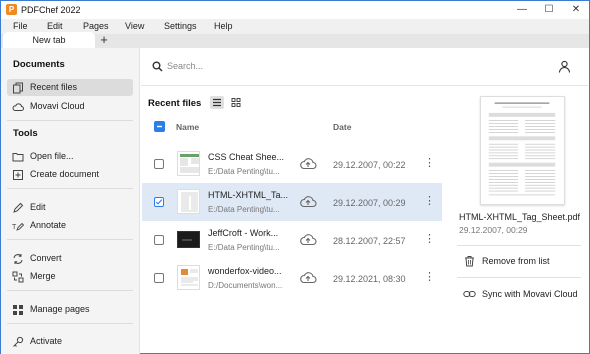  I want to click on close-button: ✕, so click(576, 10).